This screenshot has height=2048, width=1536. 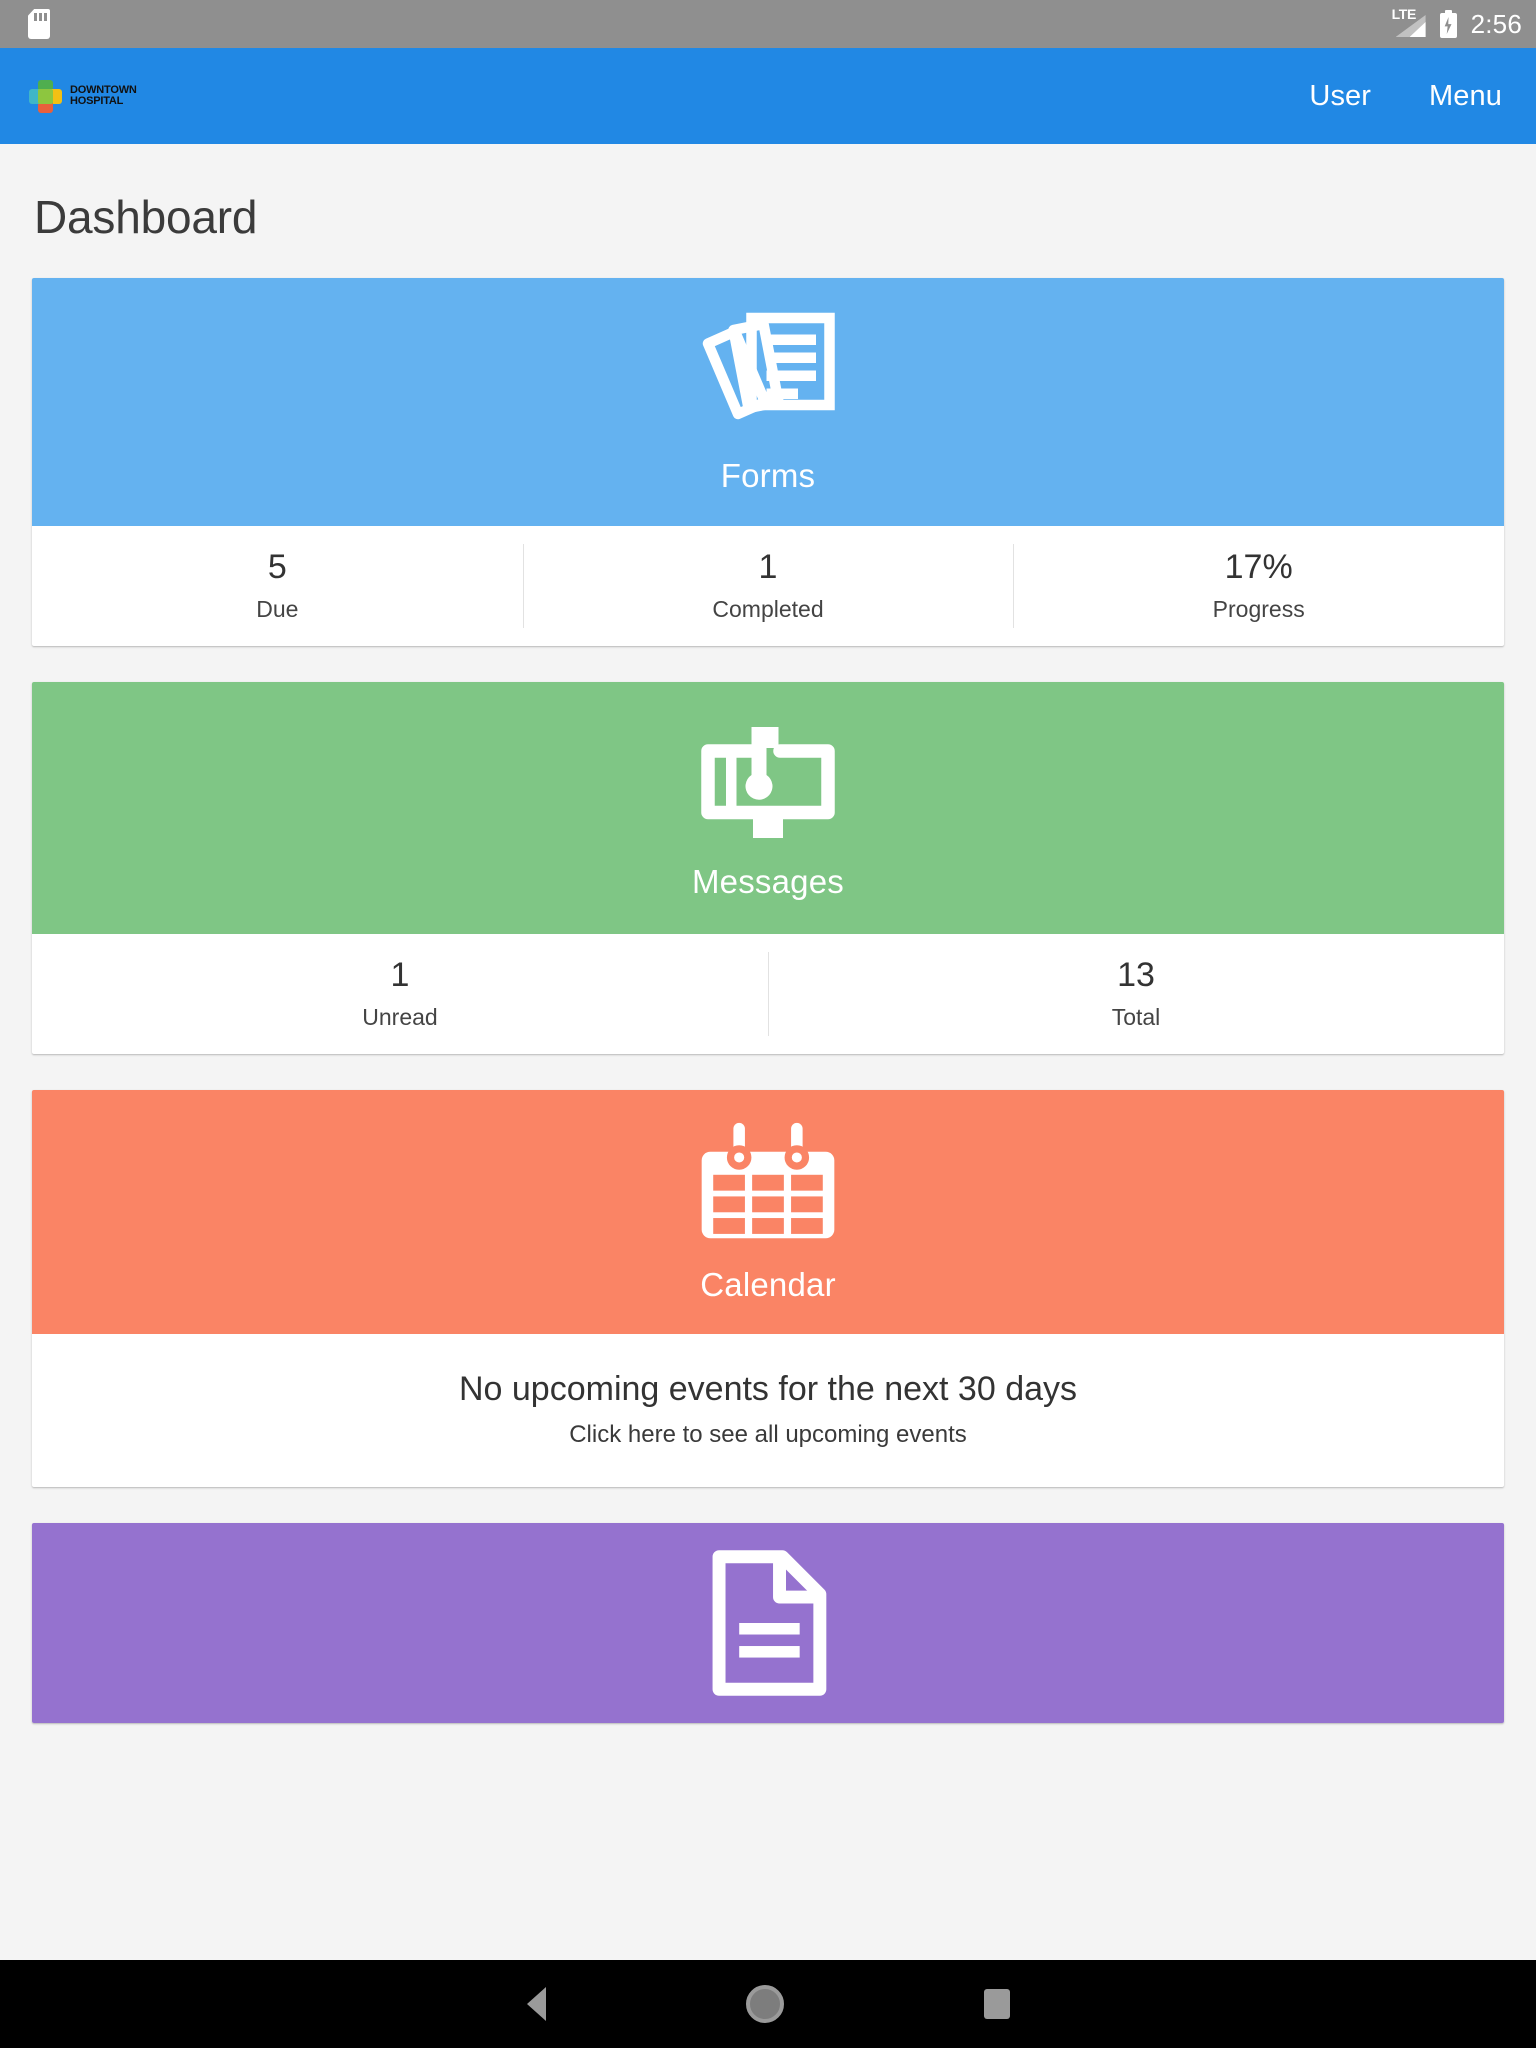 I want to click on document-page-icon, so click(x=769, y=1623).